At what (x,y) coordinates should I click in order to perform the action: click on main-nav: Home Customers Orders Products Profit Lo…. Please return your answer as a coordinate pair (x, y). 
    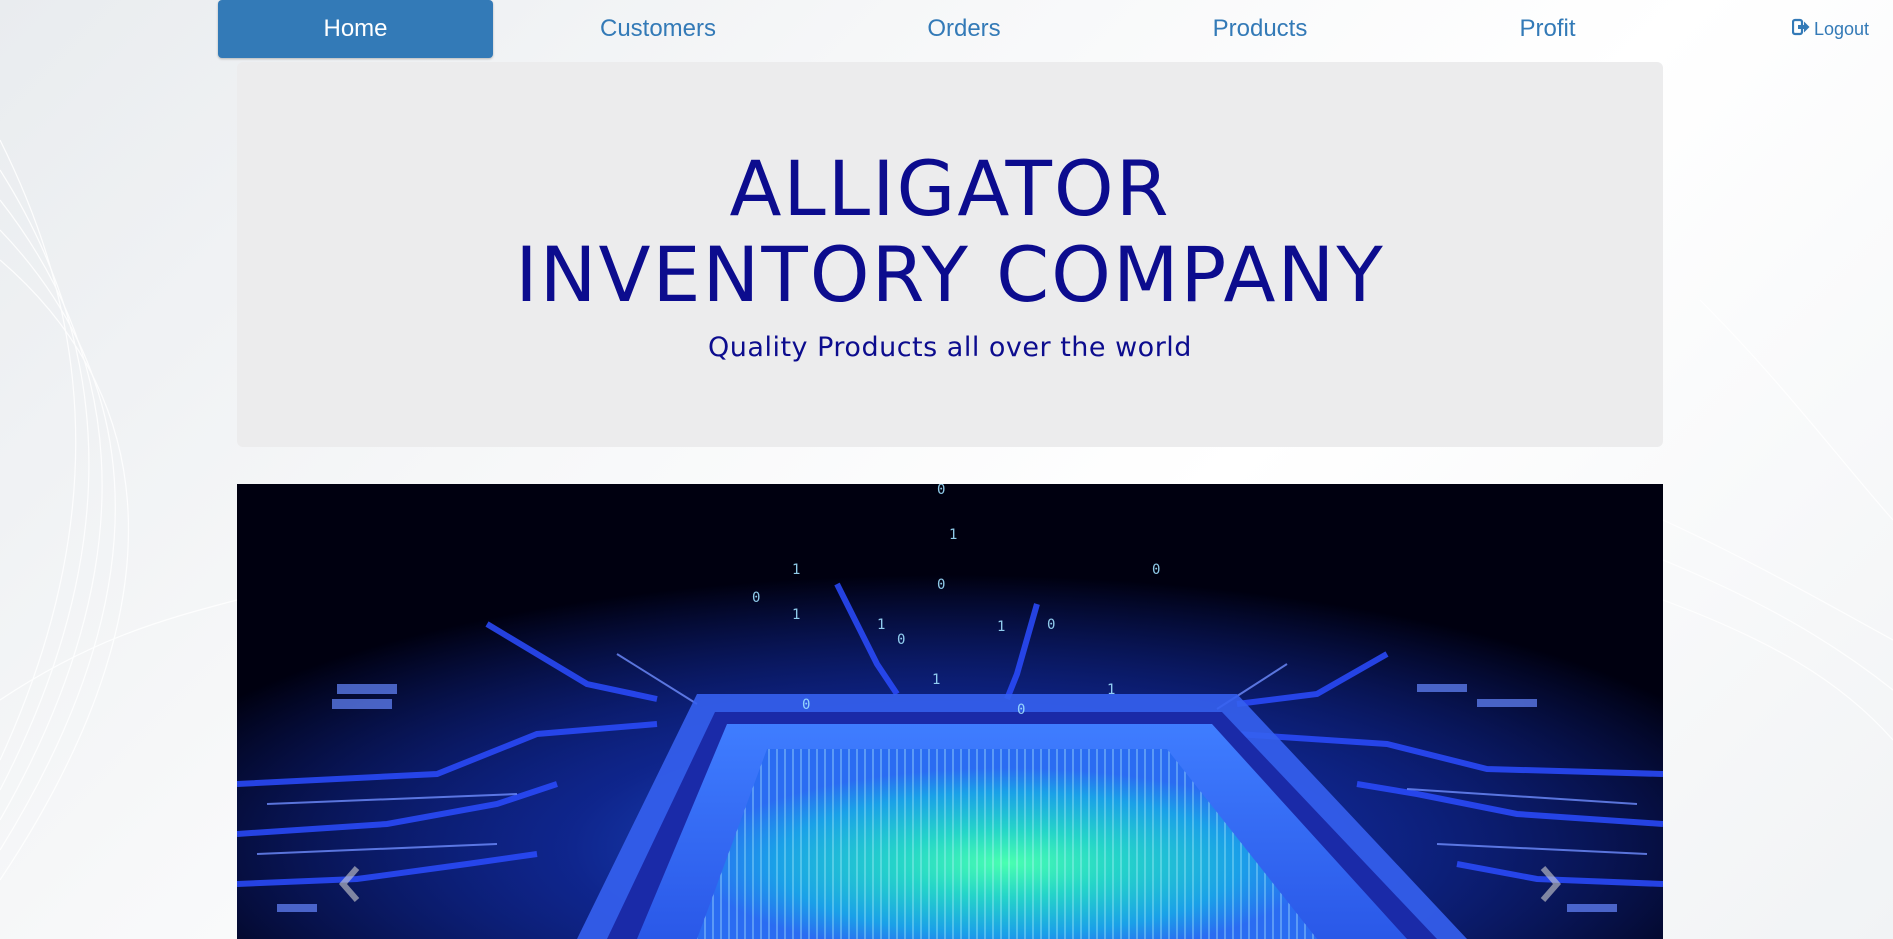
    Looking at the image, I should click on (946, 30).